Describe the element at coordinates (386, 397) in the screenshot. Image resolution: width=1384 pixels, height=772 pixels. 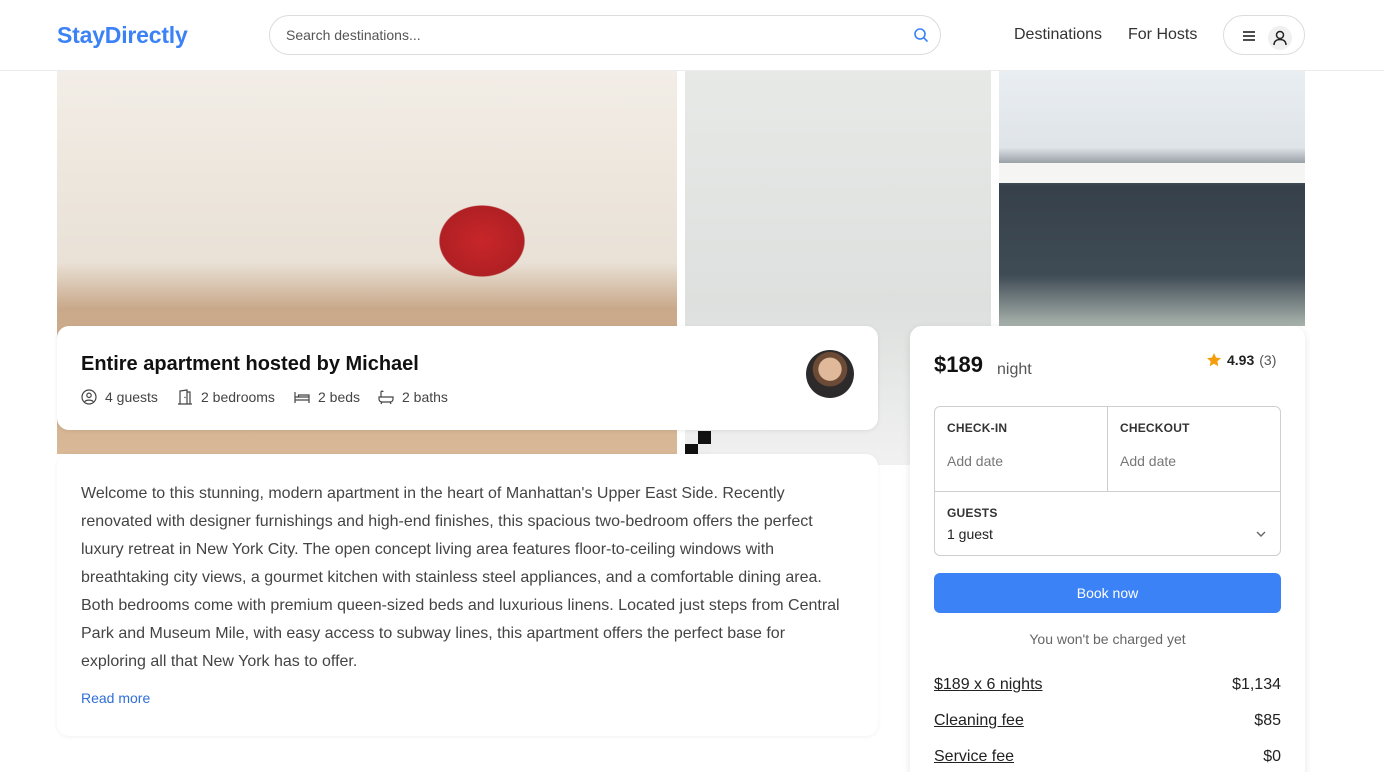
I see `bath-icon` at that location.